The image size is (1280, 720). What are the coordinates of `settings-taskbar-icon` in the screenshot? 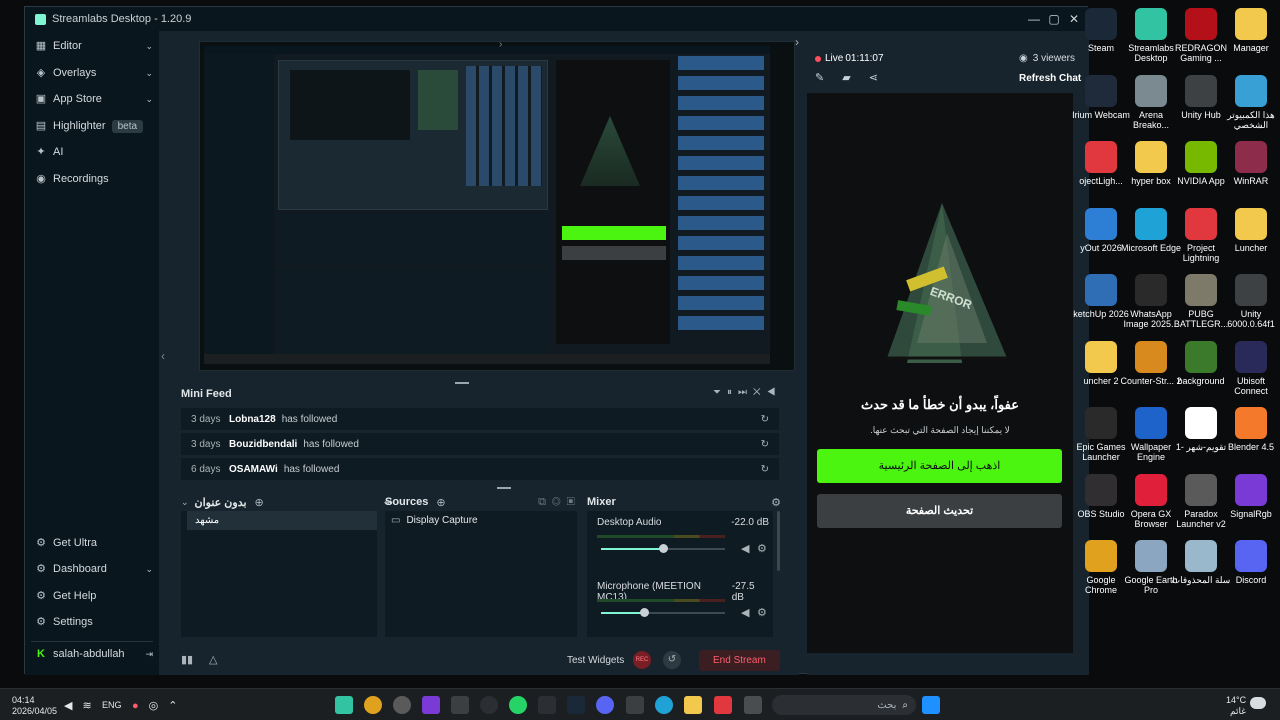 It's located at (489, 705).